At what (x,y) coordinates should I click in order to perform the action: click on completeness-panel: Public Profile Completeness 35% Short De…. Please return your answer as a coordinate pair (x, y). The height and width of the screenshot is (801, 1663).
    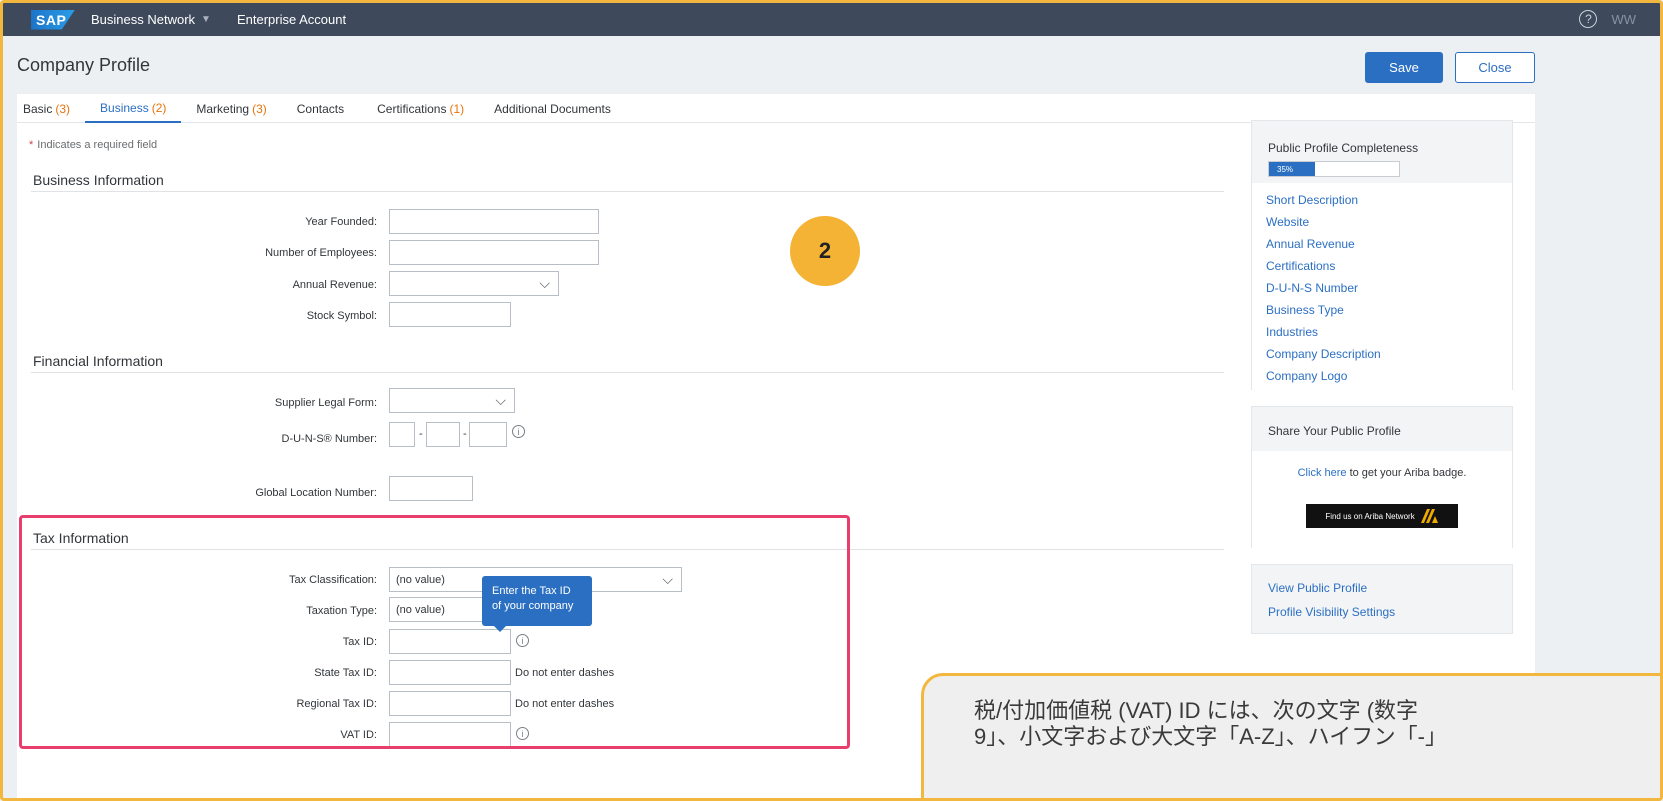
    Looking at the image, I should click on (1382, 255).